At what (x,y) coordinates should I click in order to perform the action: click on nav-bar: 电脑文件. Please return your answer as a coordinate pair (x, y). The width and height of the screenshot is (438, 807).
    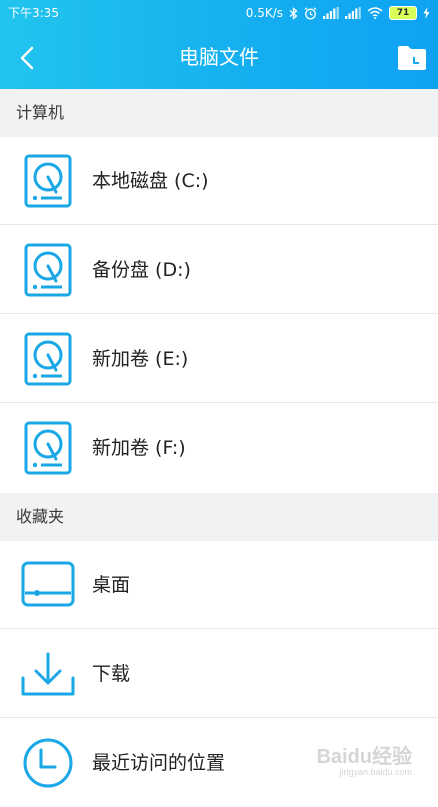
    Looking at the image, I should click on (219, 57).